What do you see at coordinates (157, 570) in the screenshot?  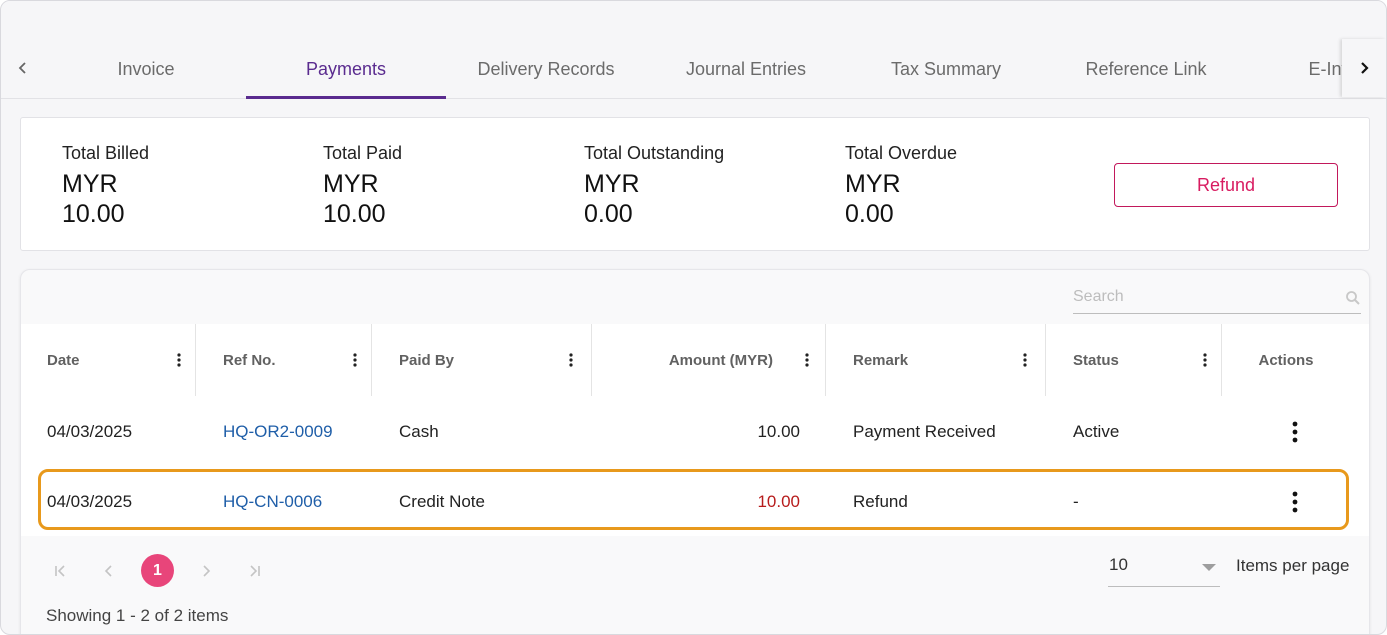 I see `page-number-button: 1` at bounding box center [157, 570].